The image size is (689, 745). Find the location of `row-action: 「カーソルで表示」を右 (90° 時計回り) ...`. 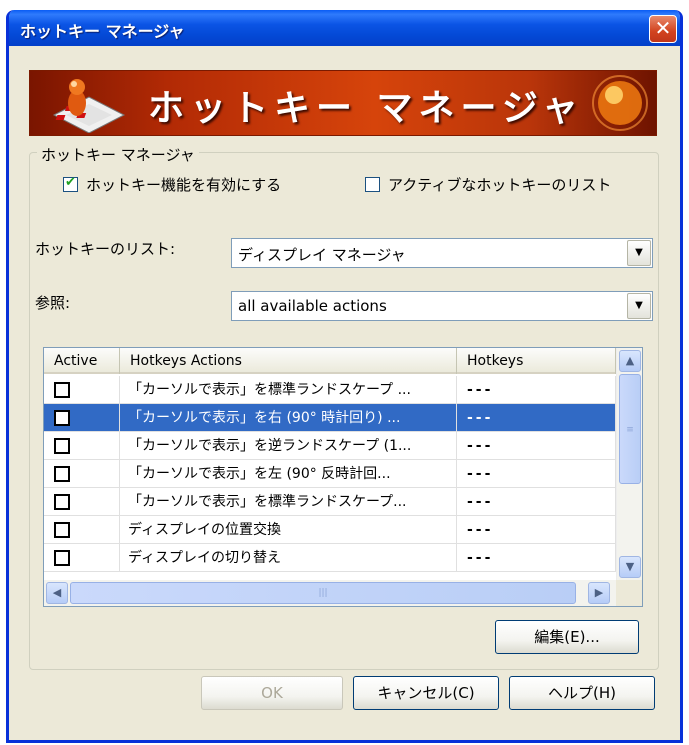

row-action: 「カーソルで表示」を右 (90° 時計回り) ... is located at coordinates (288, 418).